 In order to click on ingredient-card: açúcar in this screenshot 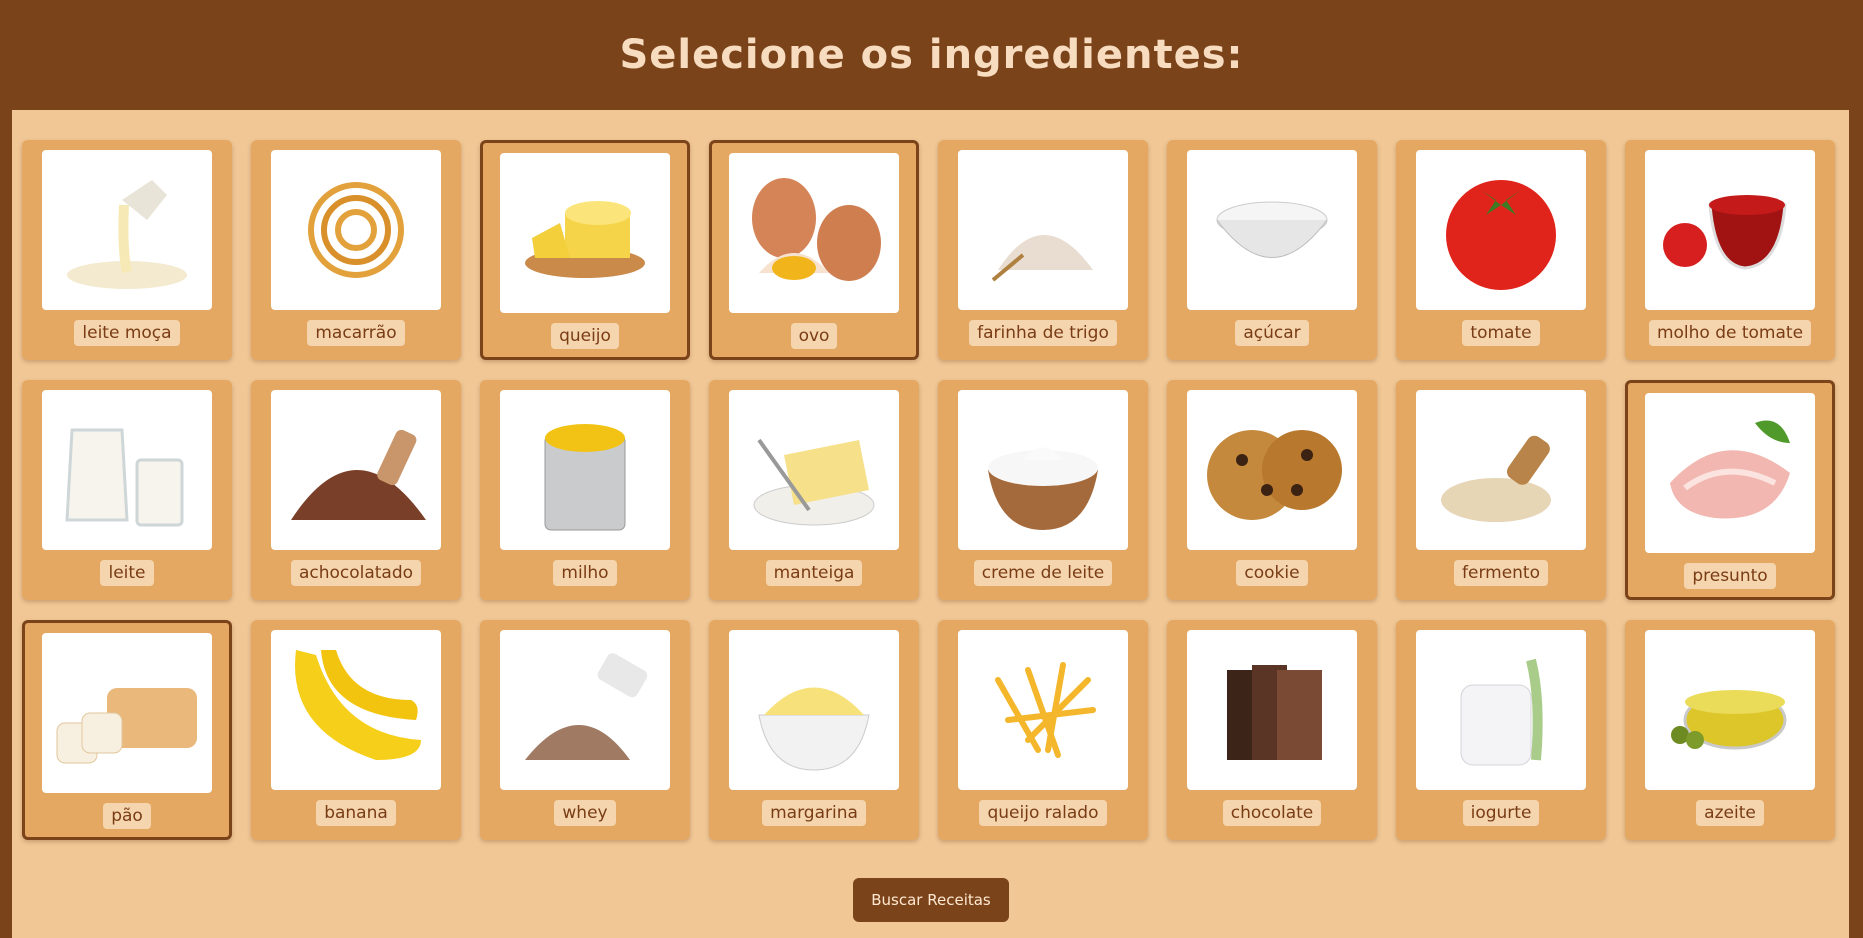, I will do `click(1272, 250)`.